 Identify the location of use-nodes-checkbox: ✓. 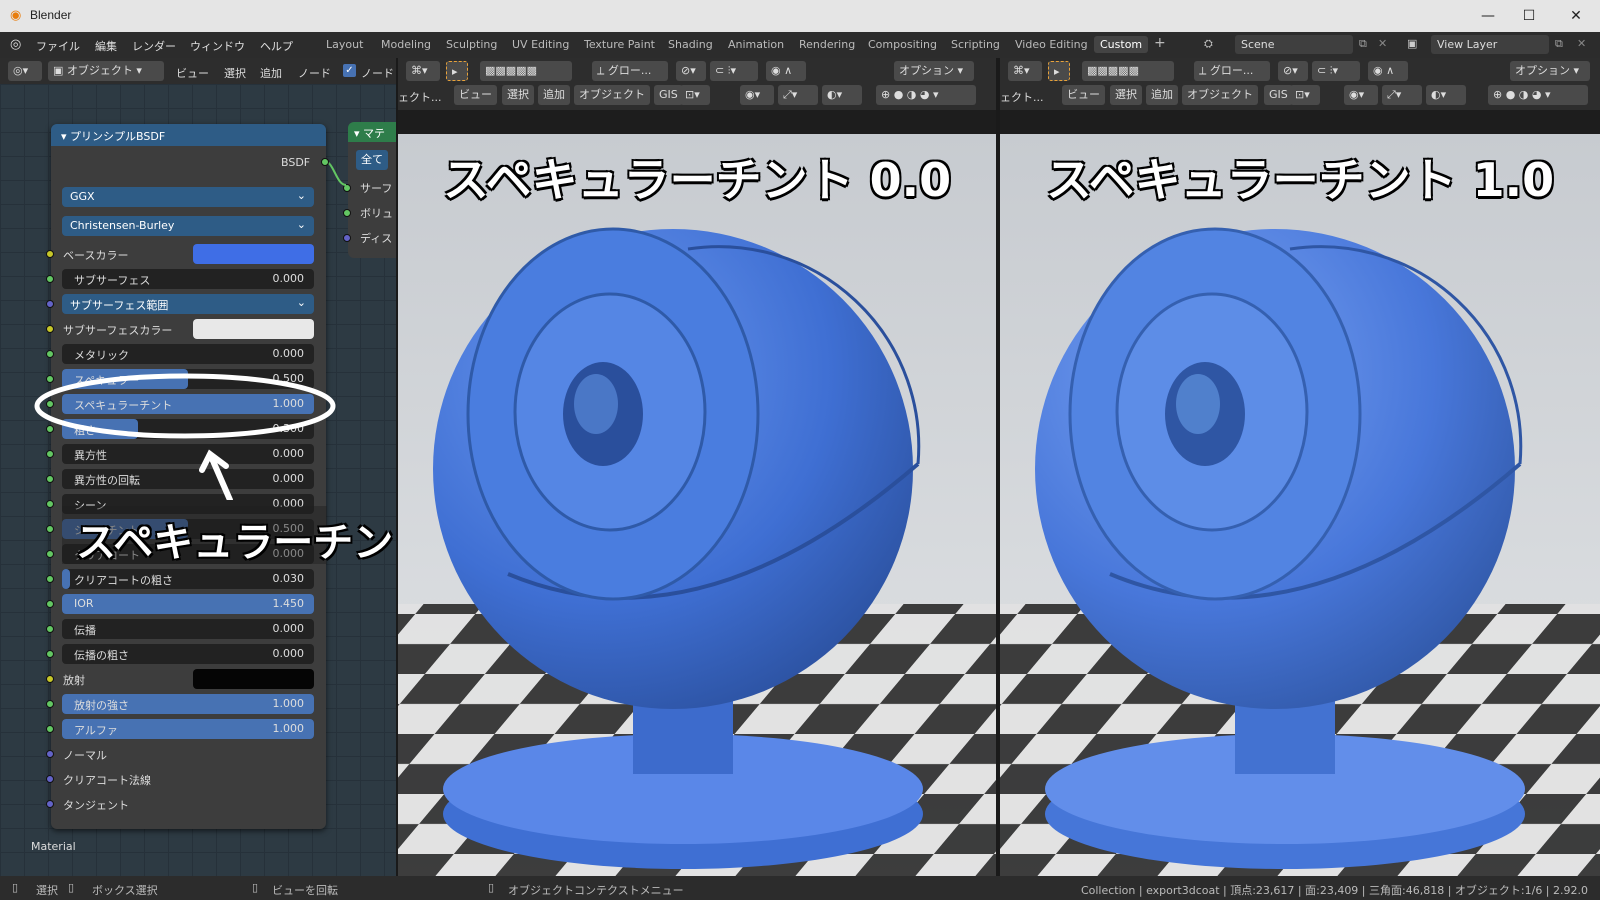
(349, 70).